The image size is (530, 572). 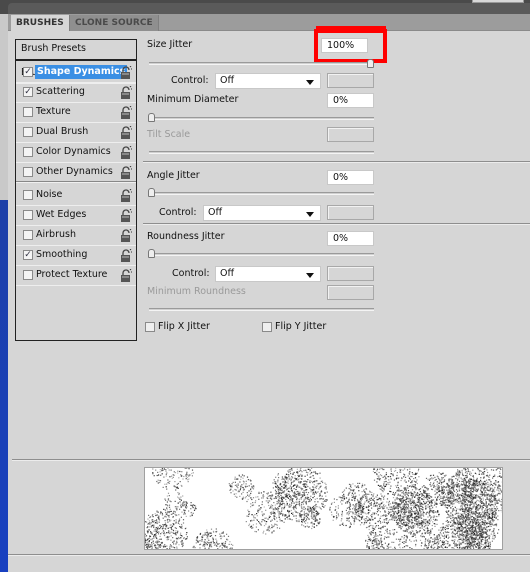 I want to click on option-label: Dual Brush, so click(x=62, y=131).